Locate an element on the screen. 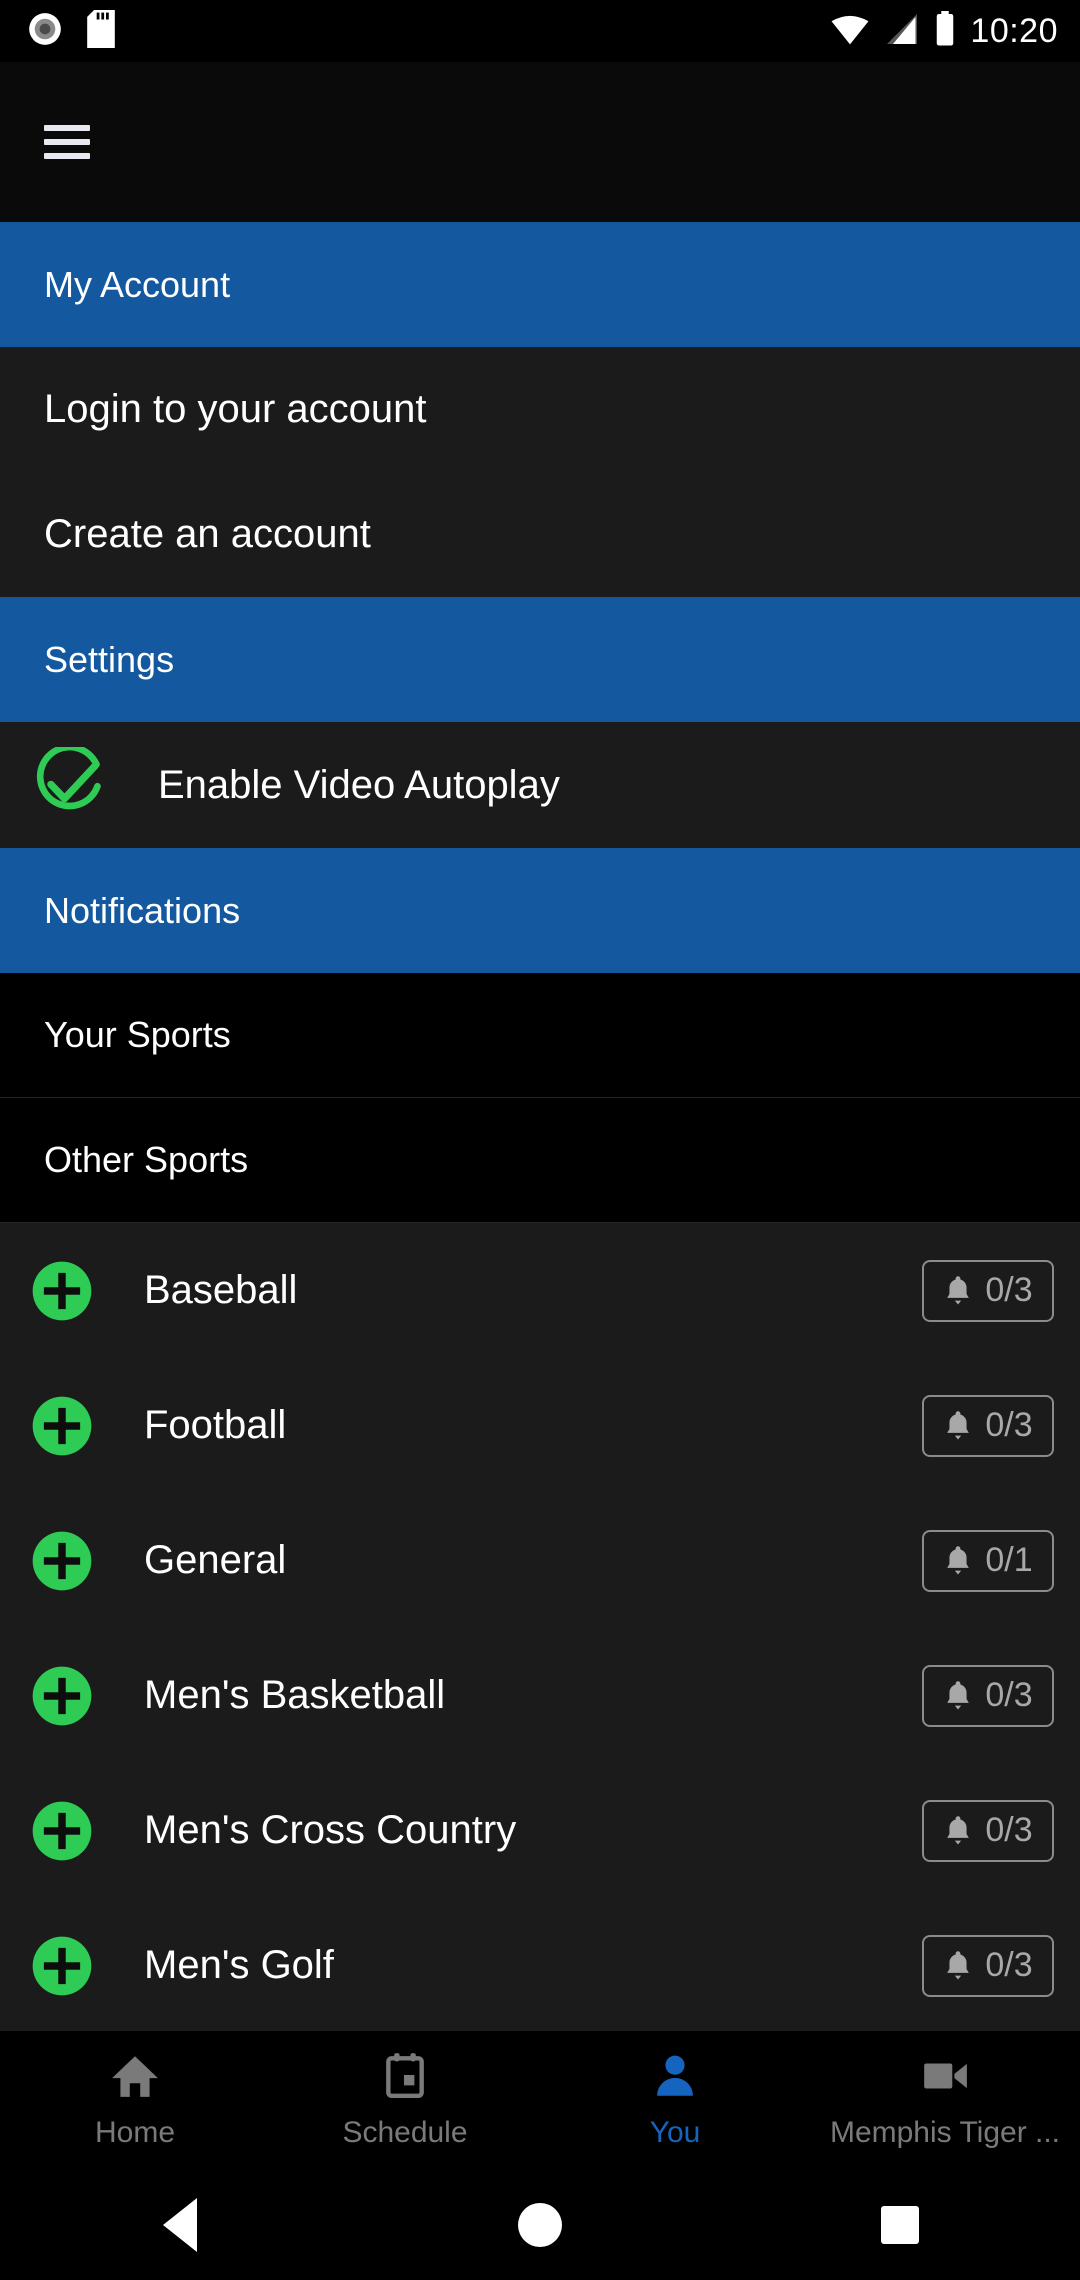 The image size is (1080, 2280). section-header-my-account: My Account is located at coordinates (540, 284).